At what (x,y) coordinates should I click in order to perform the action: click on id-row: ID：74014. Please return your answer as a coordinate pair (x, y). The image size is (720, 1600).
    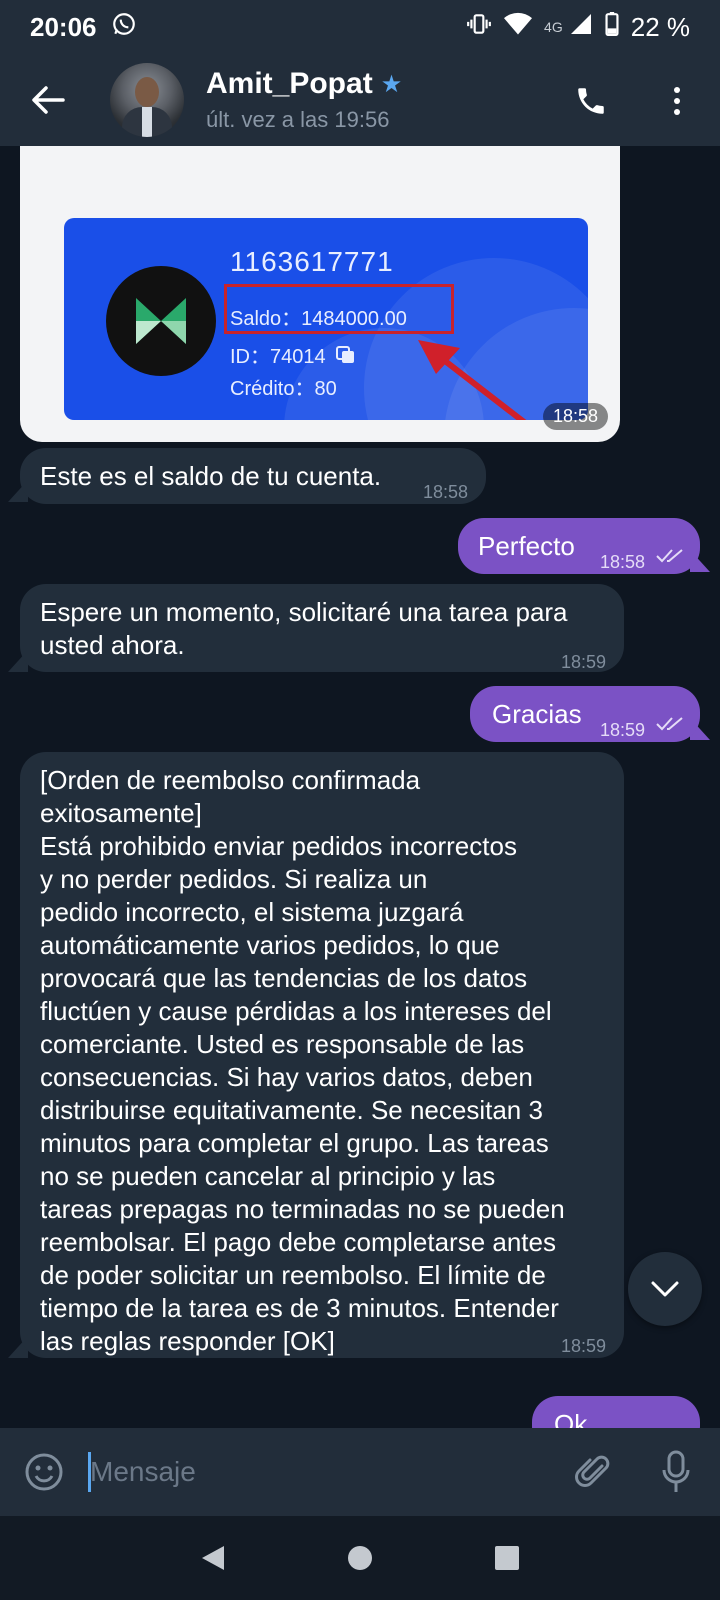
    Looking at the image, I should click on (293, 354).